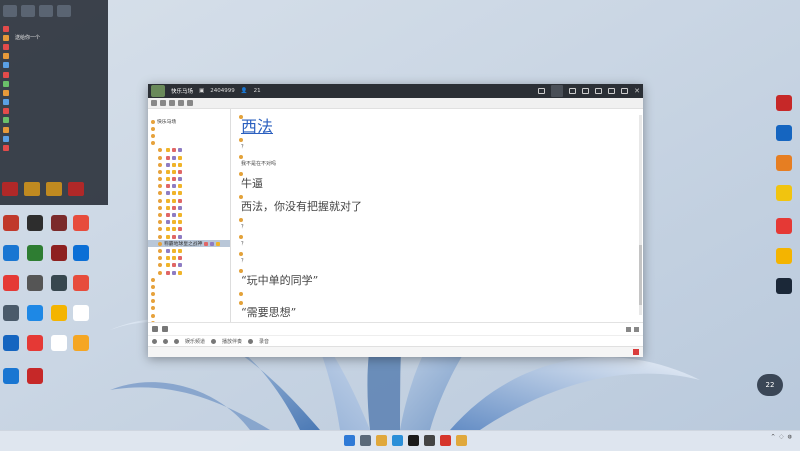  What do you see at coordinates (381, 440) in the screenshot?
I see `folder-icon` at bounding box center [381, 440].